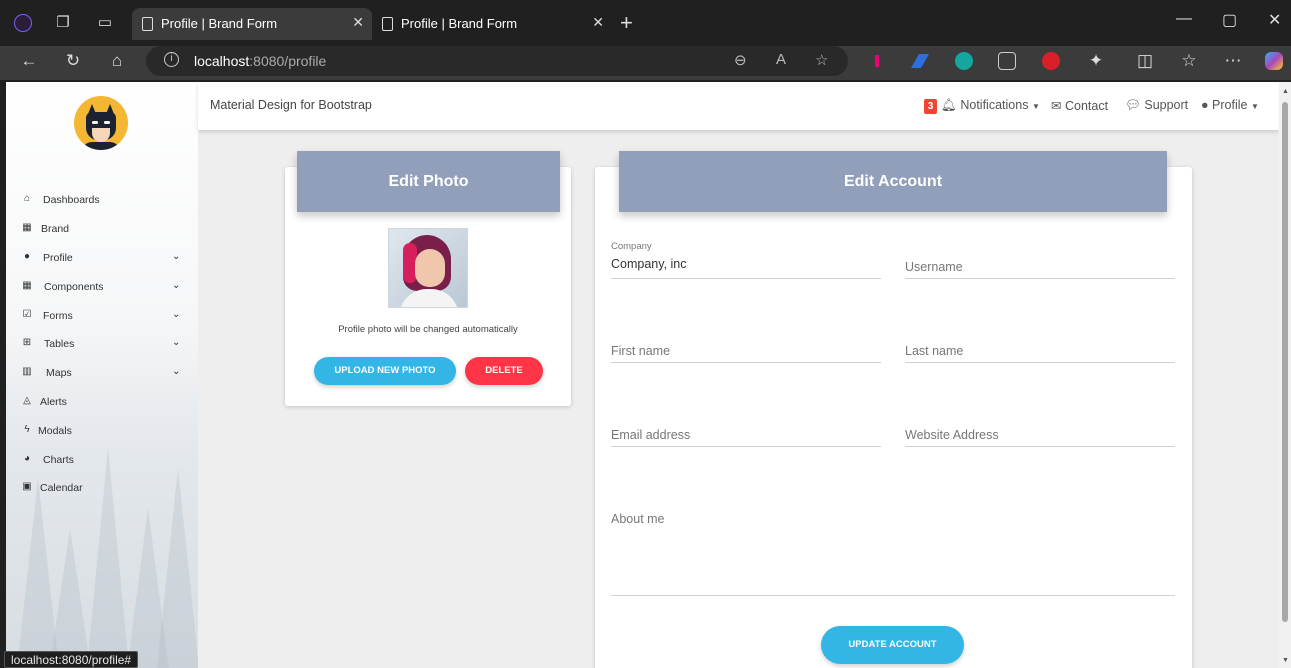 This screenshot has width=1291, height=668. Describe the element at coordinates (1096, 61) in the screenshot. I see `extensions-puzzle-icon: ✦` at that location.